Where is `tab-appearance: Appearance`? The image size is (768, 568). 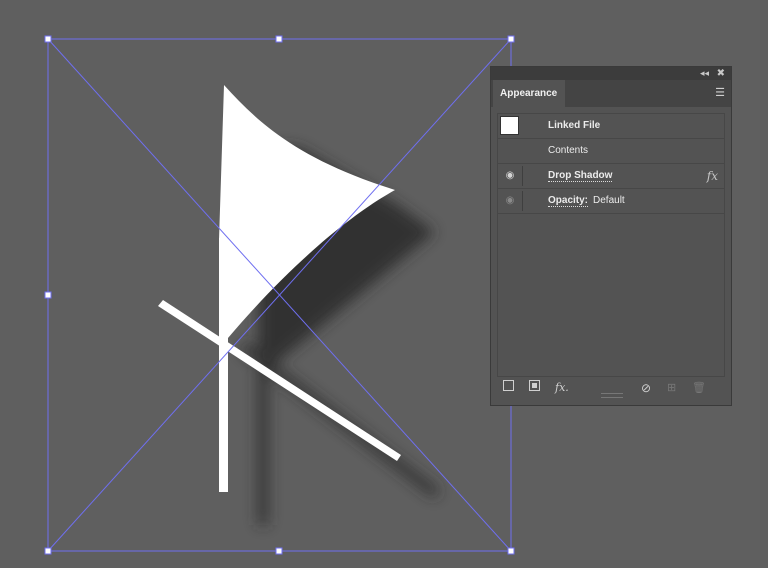 tab-appearance: Appearance is located at coordinates (529, 93).